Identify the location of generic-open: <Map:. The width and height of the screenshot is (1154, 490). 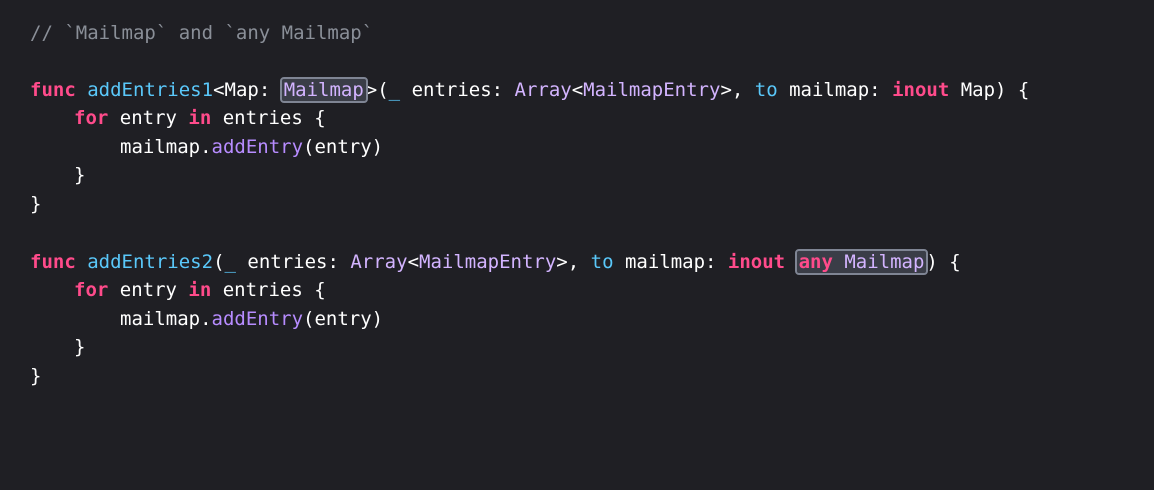
(247, 90).